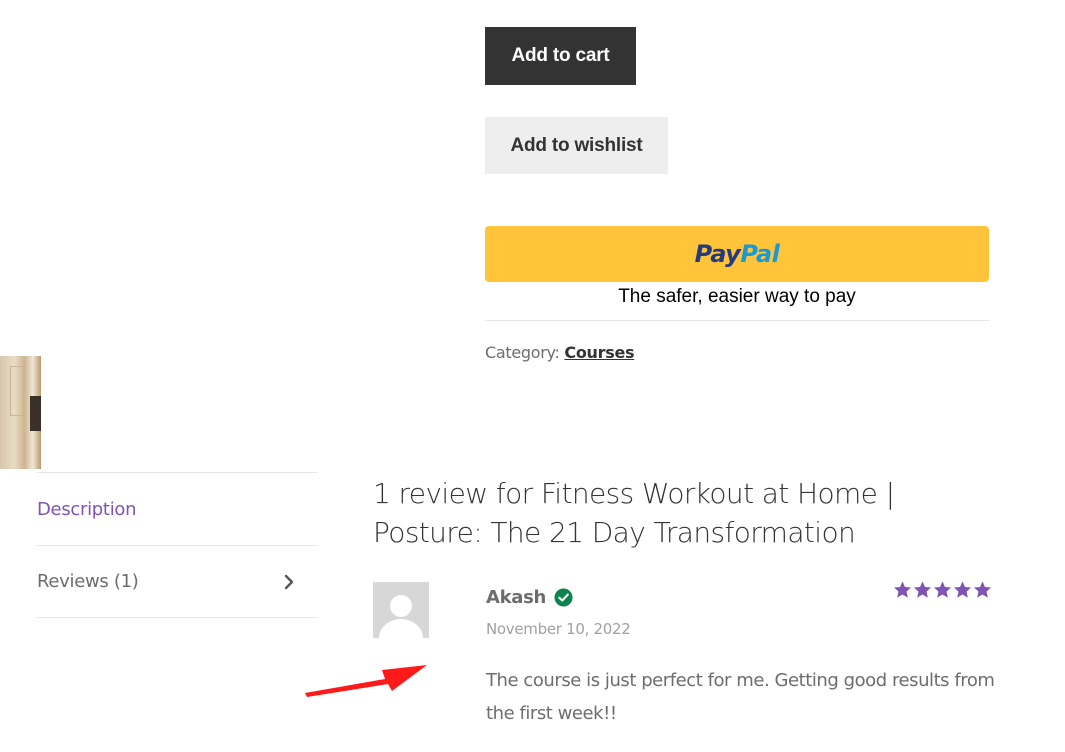 Image resolution: width=1065 pixels, height=752 pixels. What do you see at coordinates (576, 145) in the screenshot?
I see `add-to-wishlist-button: Add to wishlist` at bounding box center [576, 145].